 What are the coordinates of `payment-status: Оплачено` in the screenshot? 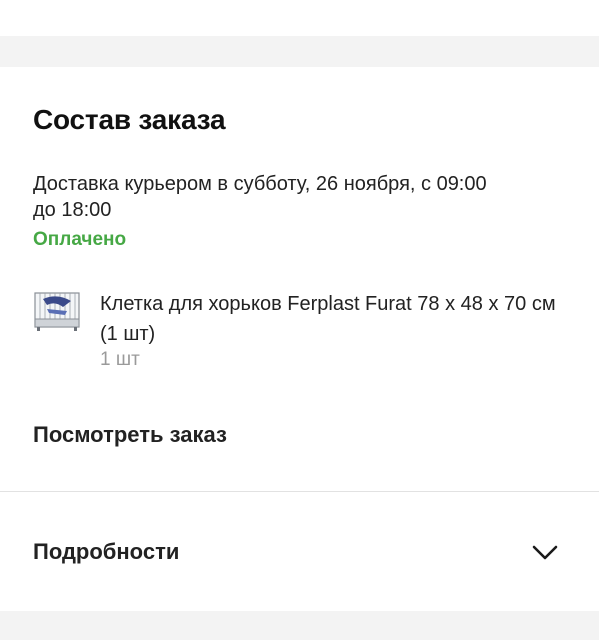 It's located at (80, 239).